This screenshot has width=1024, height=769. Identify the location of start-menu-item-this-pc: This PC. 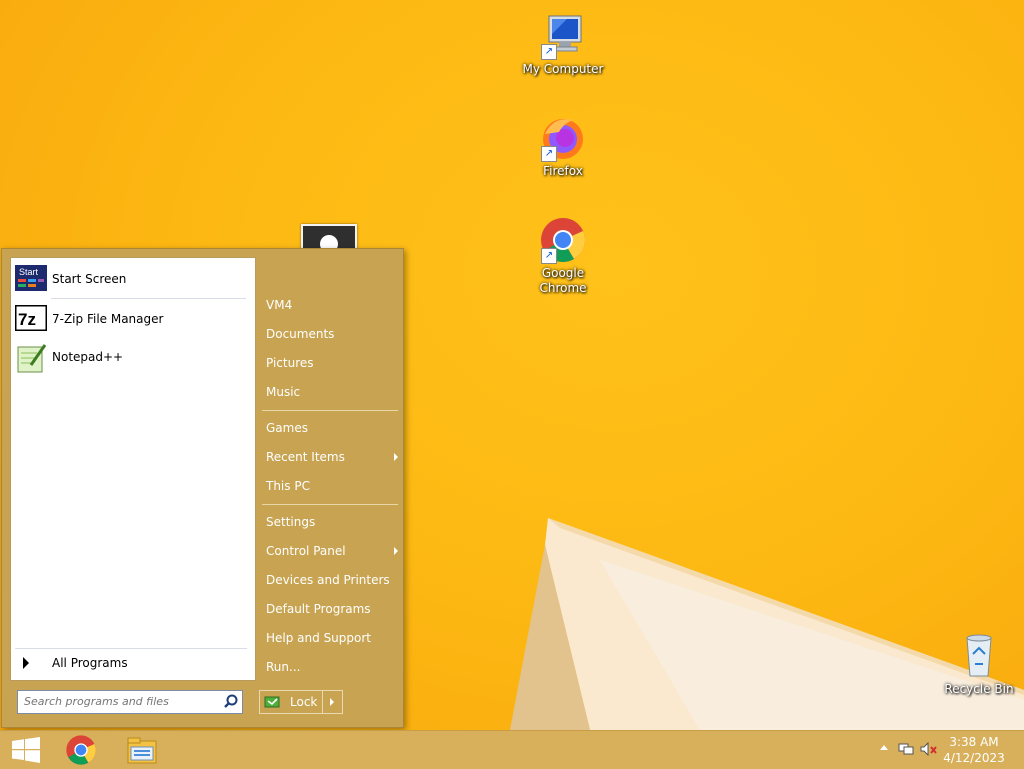
(332, 486).